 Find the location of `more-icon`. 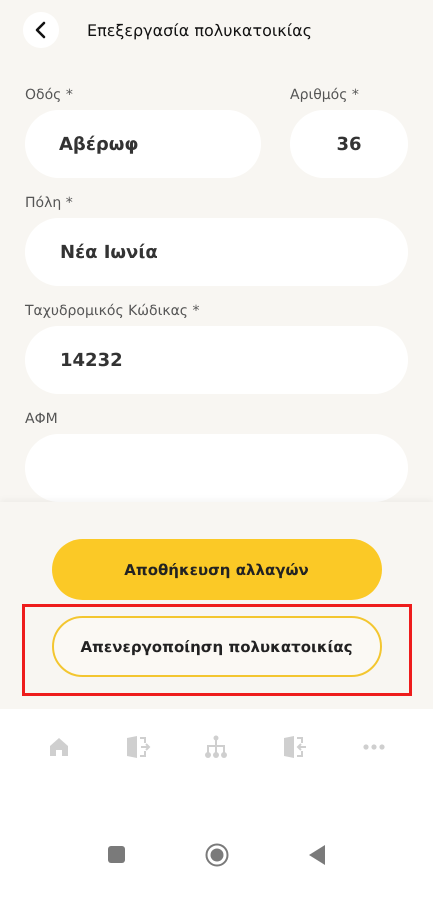

more-icon is located at coordinates (373, 747).